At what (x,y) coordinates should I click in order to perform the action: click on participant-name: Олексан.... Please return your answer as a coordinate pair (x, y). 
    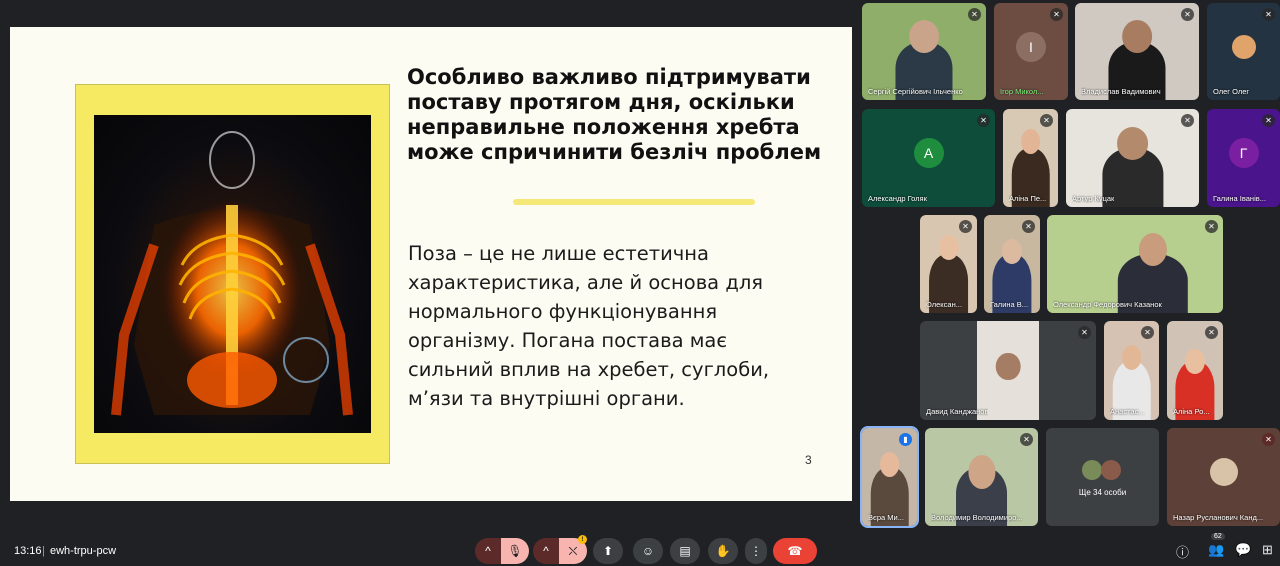
    Looking at the image, I should click on (944, 304).